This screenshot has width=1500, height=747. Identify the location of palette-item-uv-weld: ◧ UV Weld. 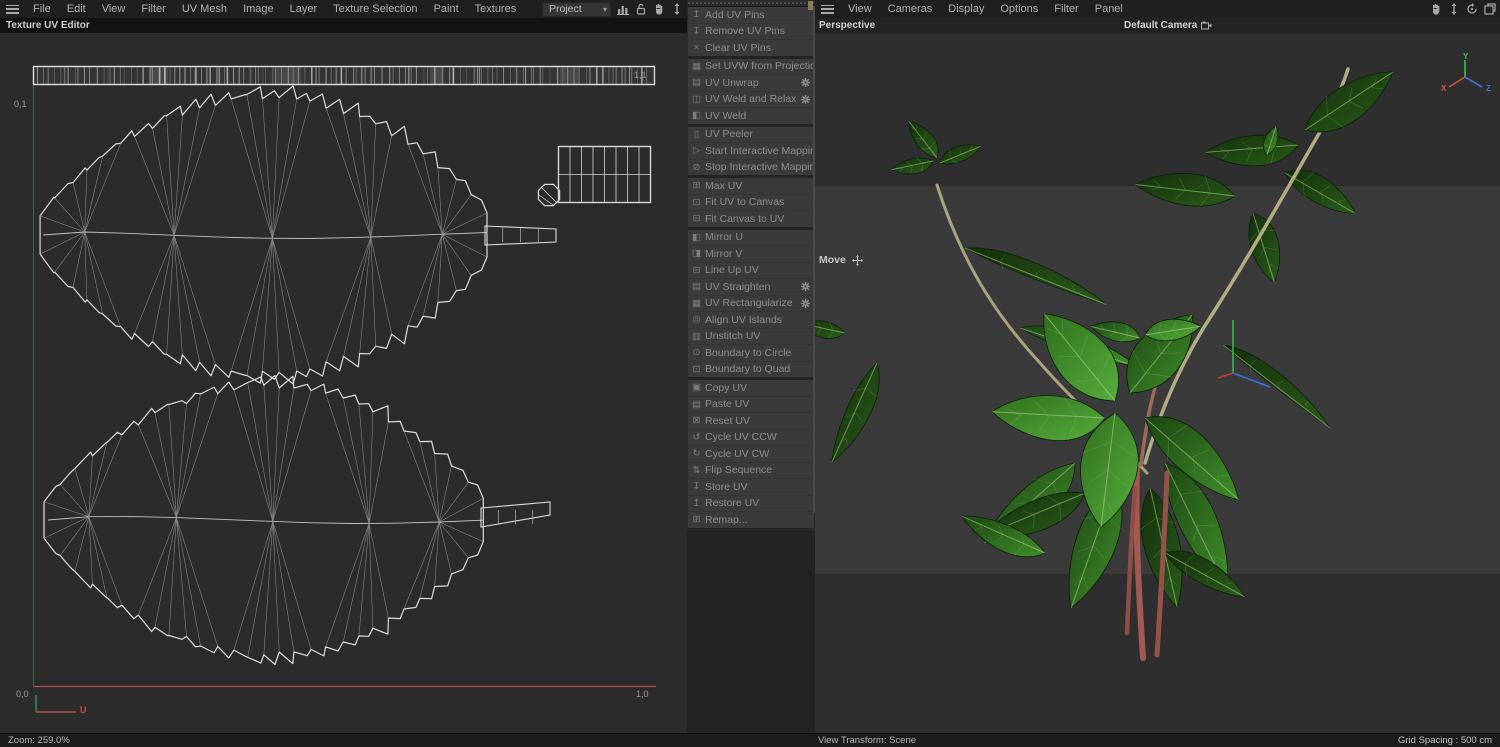
(751, 116).